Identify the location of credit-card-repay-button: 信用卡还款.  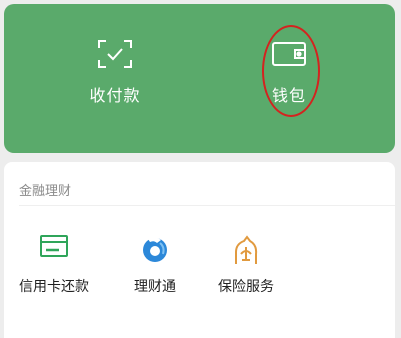
(54, 250).